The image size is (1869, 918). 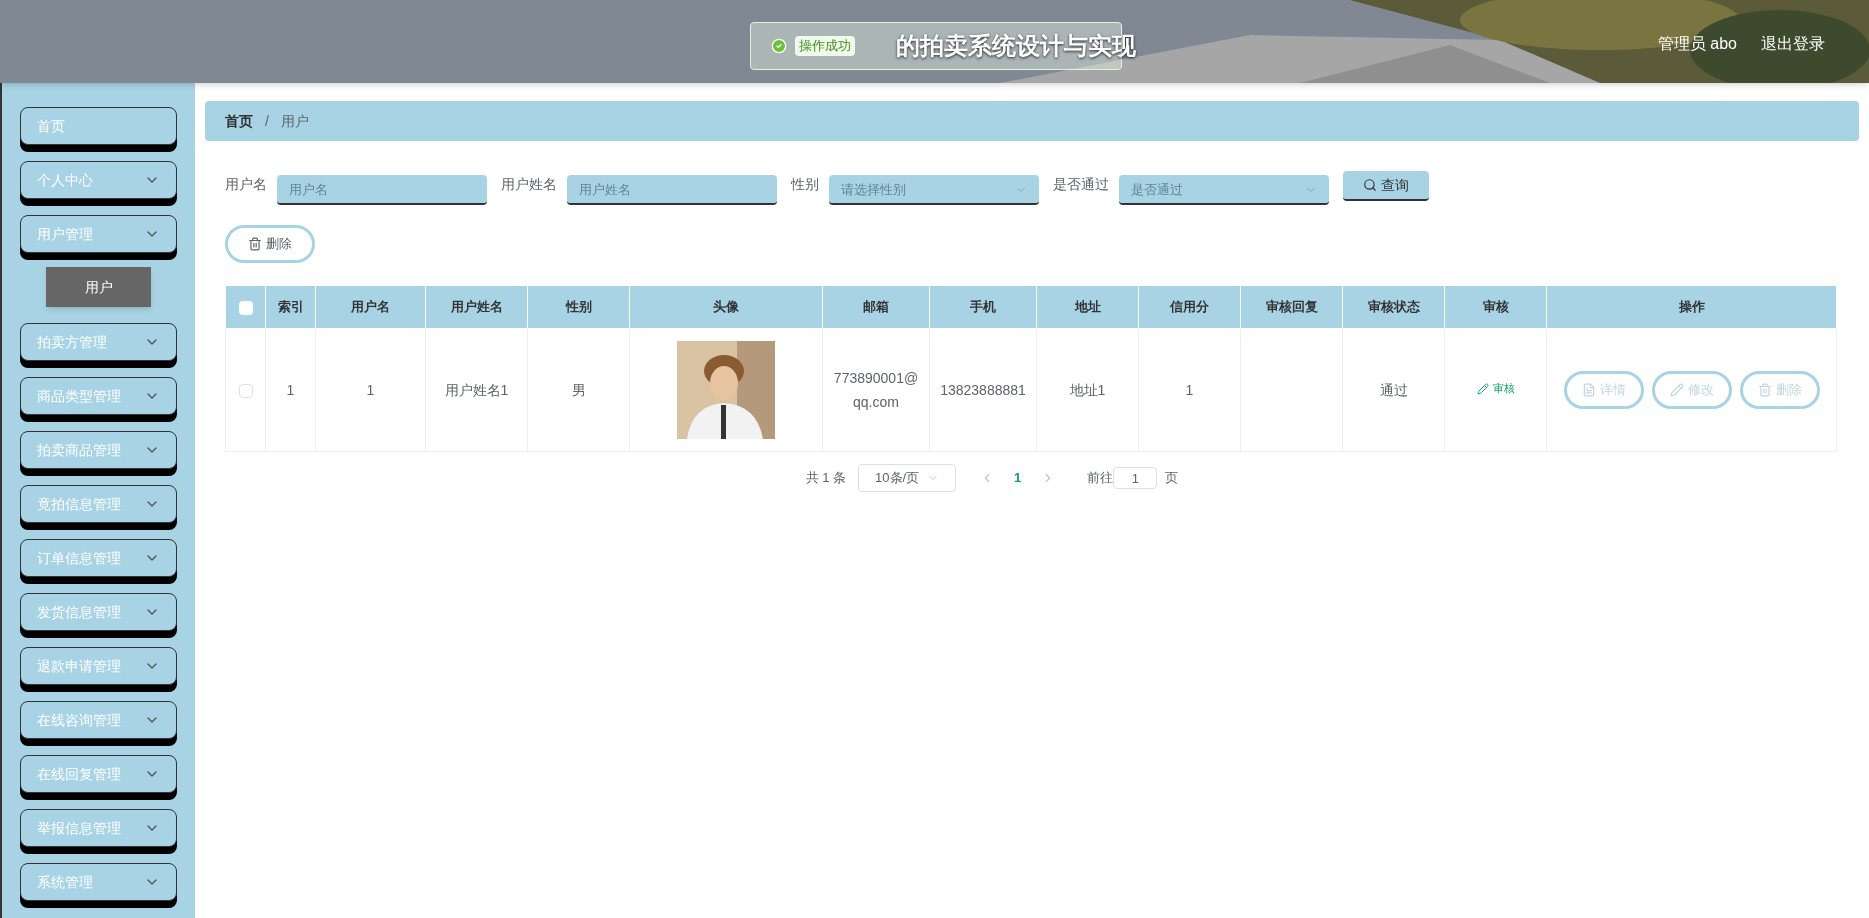 I want to click on column-header: 地址, so click(x=1087, y=307).